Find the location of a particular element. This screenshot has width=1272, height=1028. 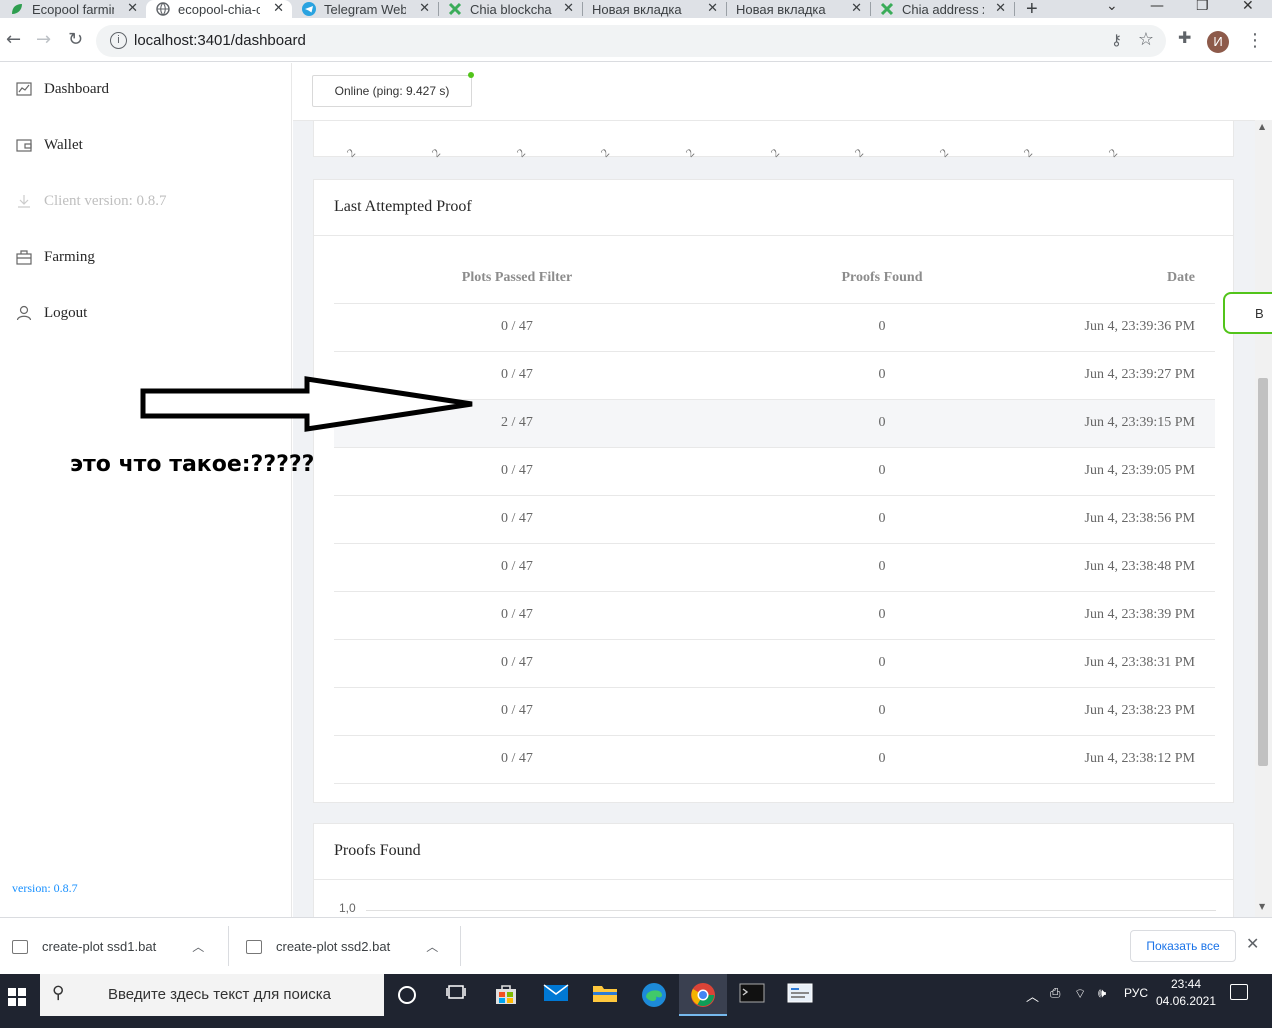

language-indicator: РУС is located at coordinates (1136, 993).